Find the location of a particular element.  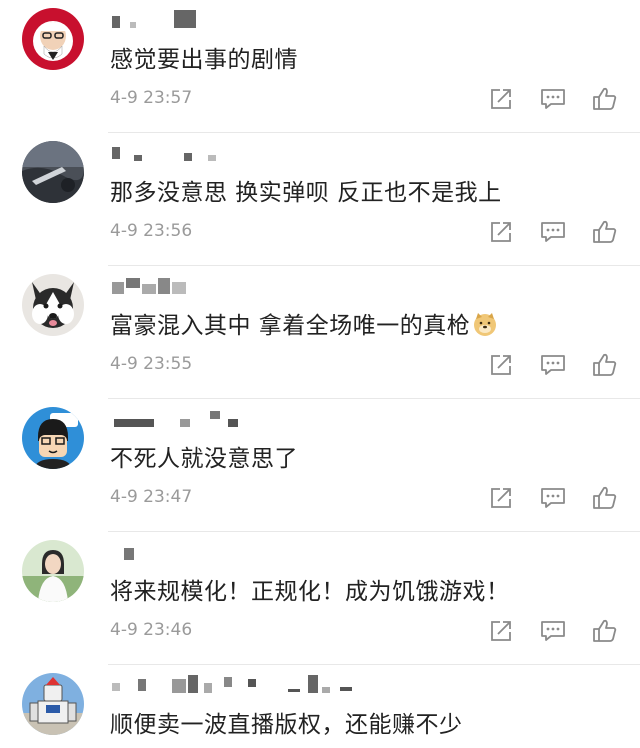

comment-text: 顺便卖一波直播版权，还能赚不少 is located at coordinates (286, 725).